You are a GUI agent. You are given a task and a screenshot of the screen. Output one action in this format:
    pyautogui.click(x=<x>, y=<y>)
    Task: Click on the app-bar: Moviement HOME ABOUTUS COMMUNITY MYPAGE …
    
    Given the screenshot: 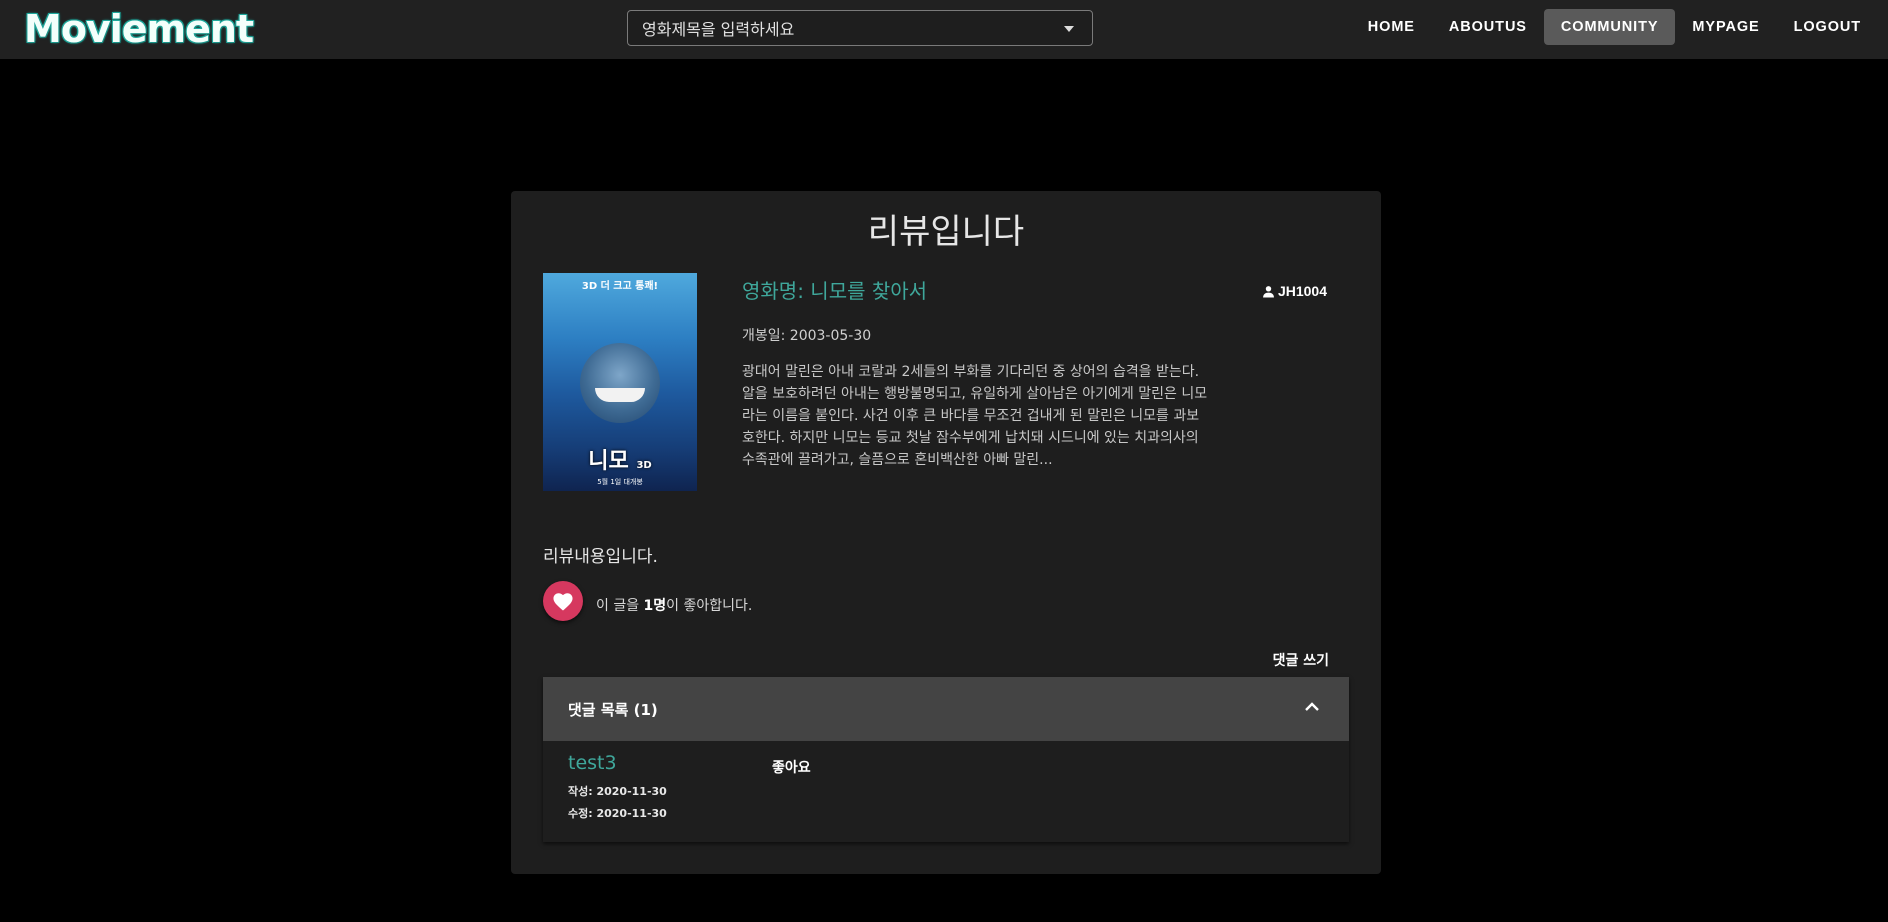 What is the action you would take?
    pyautogui.click(x=944, y=29)
    